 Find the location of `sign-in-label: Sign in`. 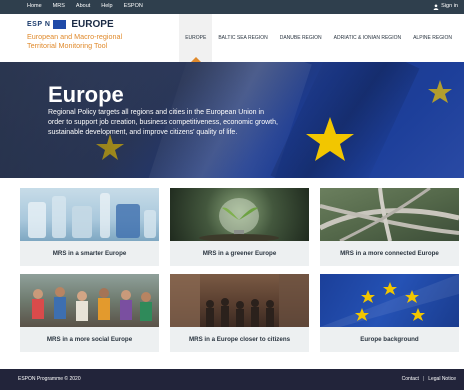

sign-in-label: Sign in is located at coordinates (449, 6).